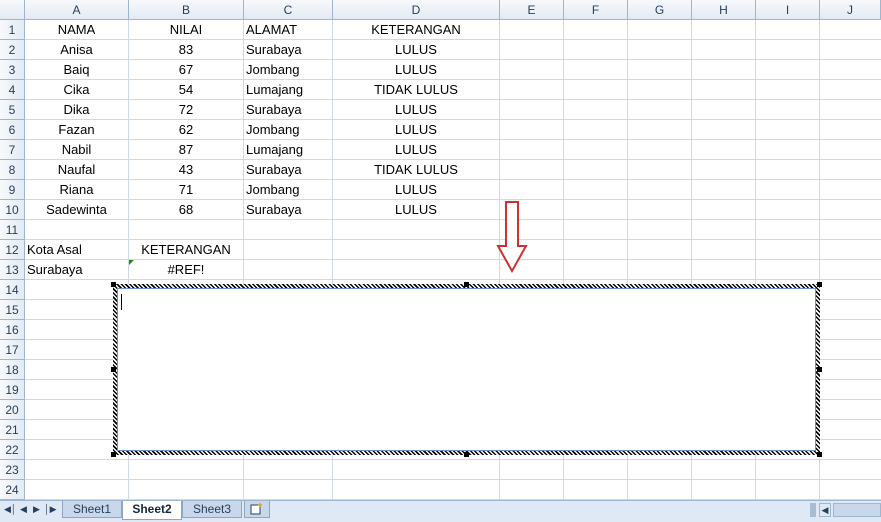 The width and height of the screenshot is (881, 522). I want to click on tab-sheet3: Sheet3, so click(212, 509).